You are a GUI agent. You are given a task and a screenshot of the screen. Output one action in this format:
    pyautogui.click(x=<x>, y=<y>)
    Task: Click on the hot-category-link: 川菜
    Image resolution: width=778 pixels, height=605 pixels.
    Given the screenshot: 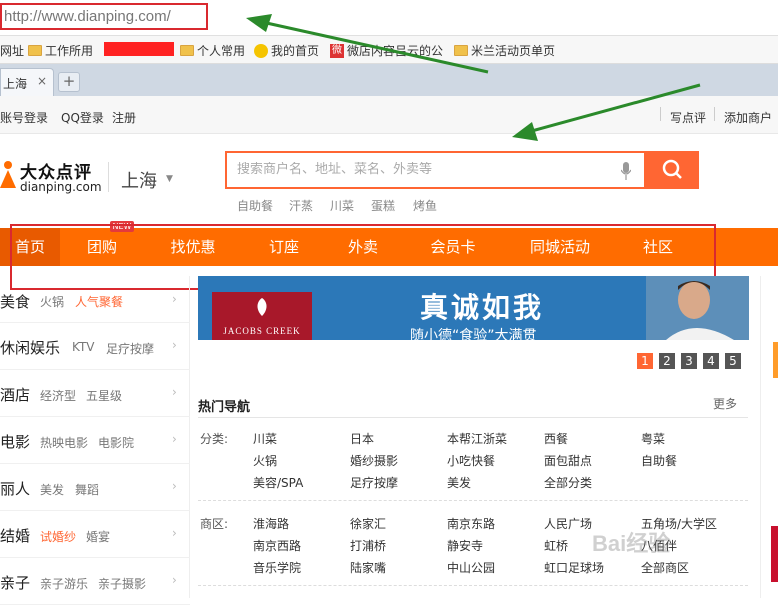 What is the action you would take?
    pyautogui.click(x=265, y=438)
    